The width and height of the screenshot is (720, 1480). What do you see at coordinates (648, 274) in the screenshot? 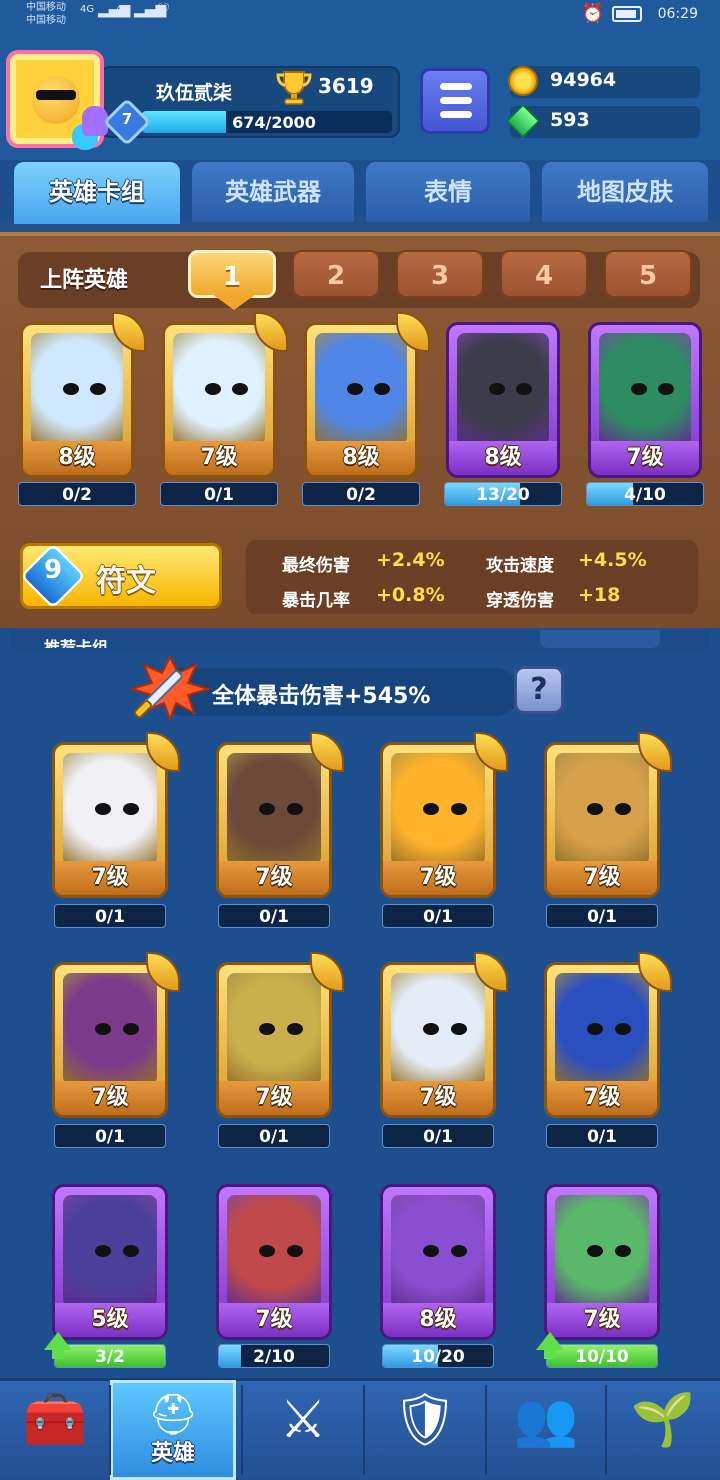
I see `deck-slot-5: 5` at bounding box center [648, 274].